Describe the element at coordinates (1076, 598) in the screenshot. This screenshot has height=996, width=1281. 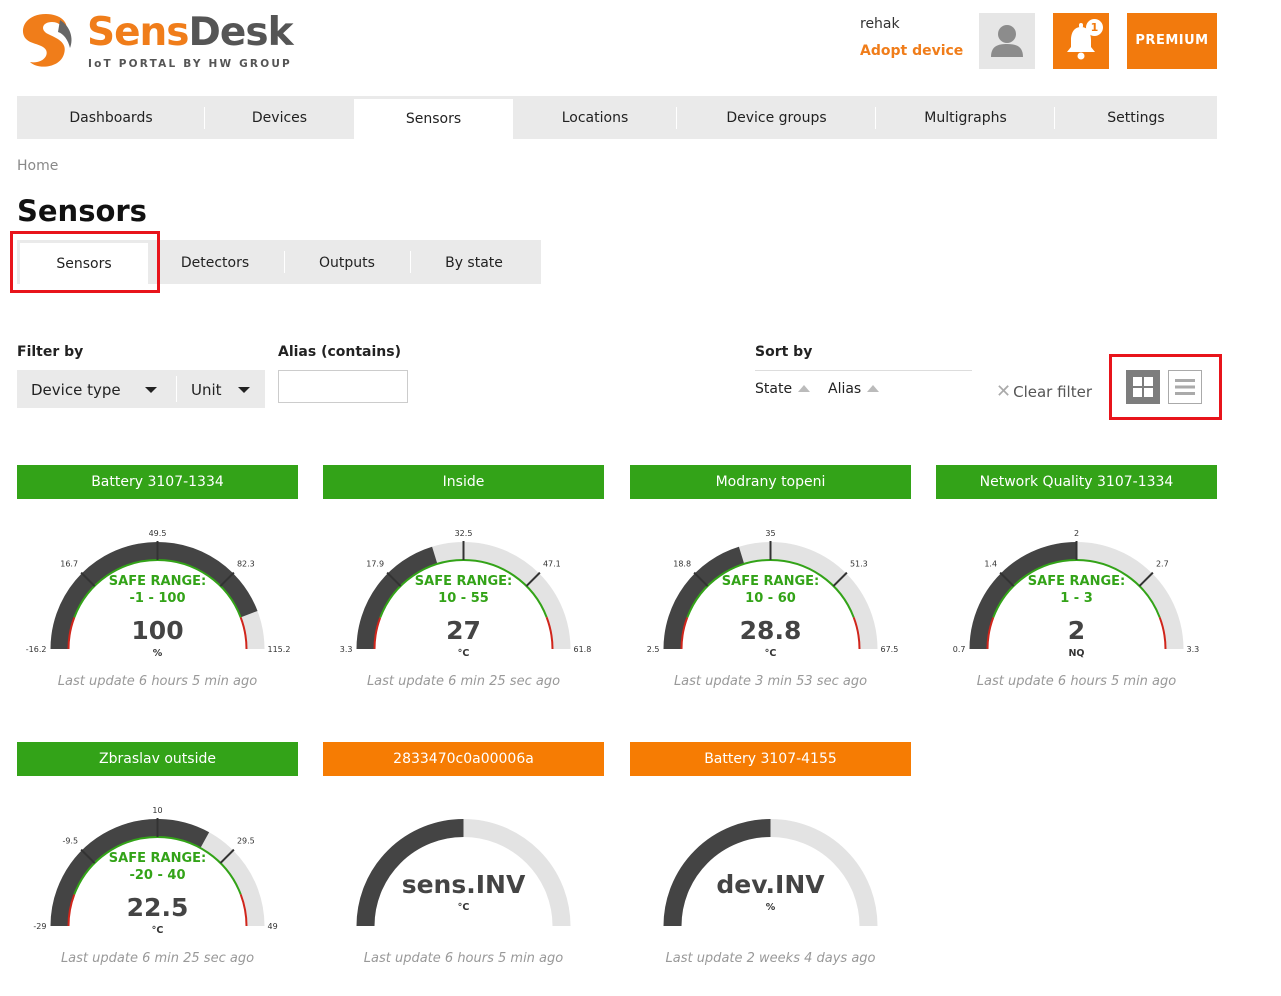
I see `safe-range-value: 1 - 3` at that location.